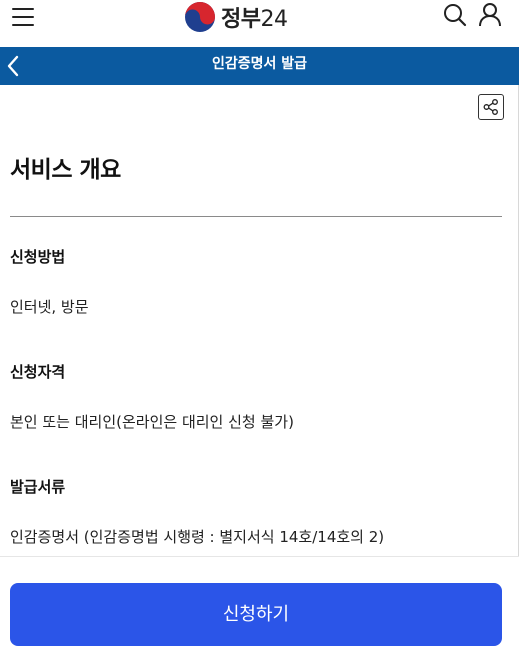 The height and width of the screenshot is (655, 519). Describe the element at coordinates (49, 307) in the screenshot. I see `apply-method-value: 인터넷, 방문` at that location.